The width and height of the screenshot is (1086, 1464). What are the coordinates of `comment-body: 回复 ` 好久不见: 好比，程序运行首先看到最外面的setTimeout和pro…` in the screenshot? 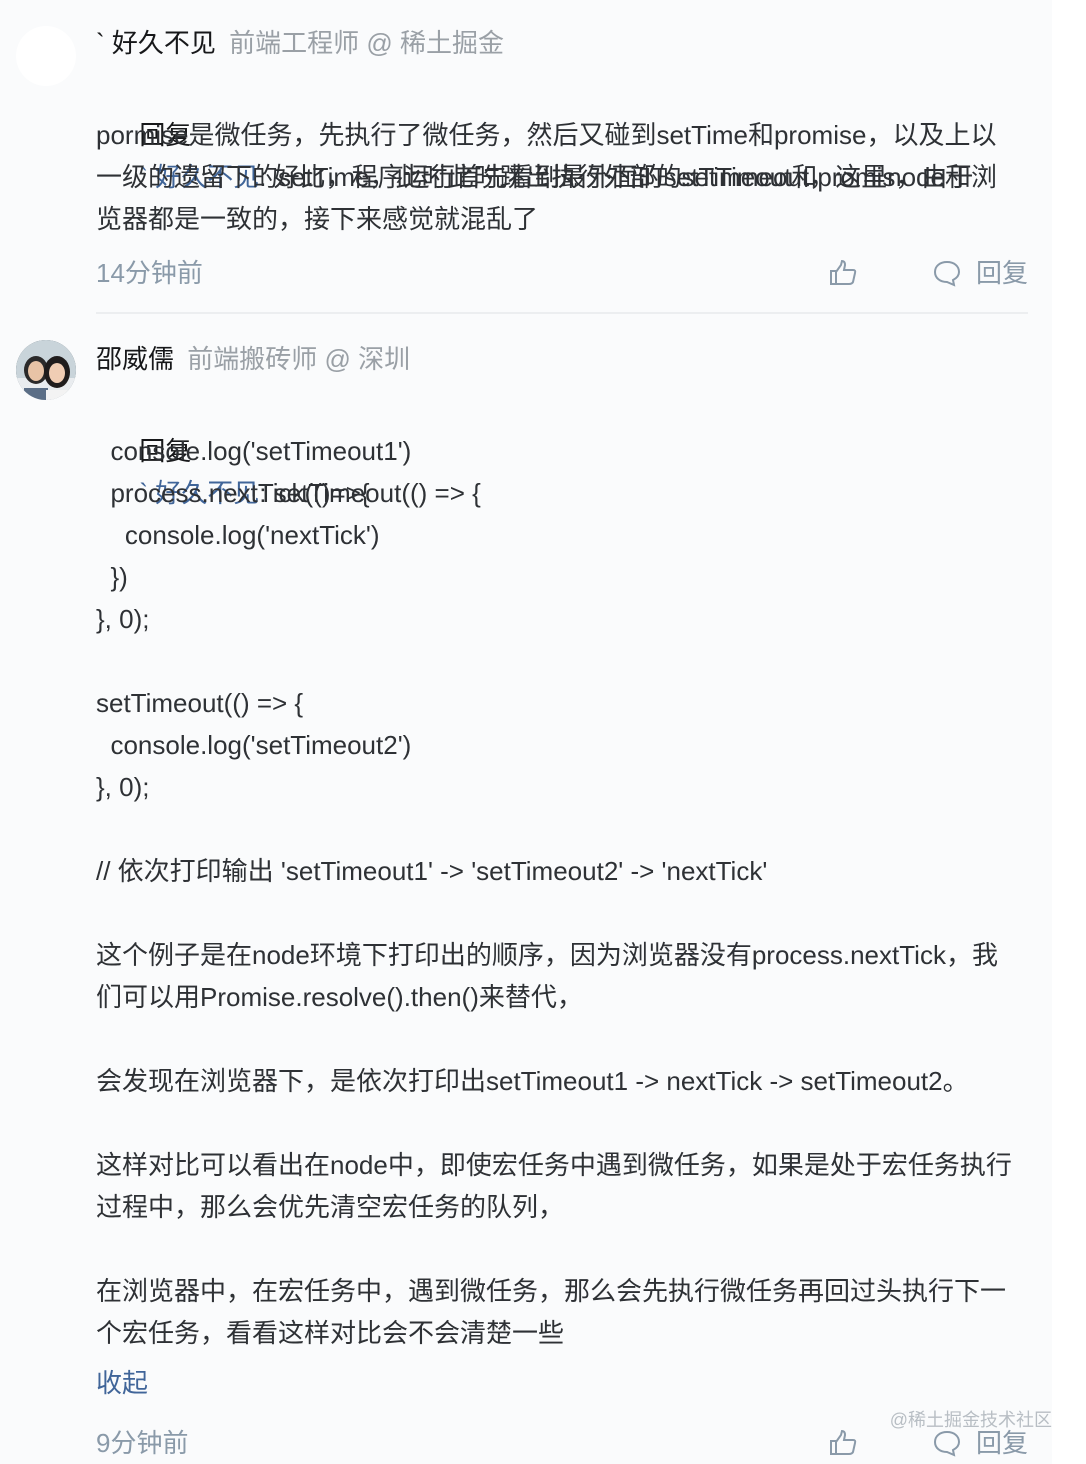 It's located at (556, 156).